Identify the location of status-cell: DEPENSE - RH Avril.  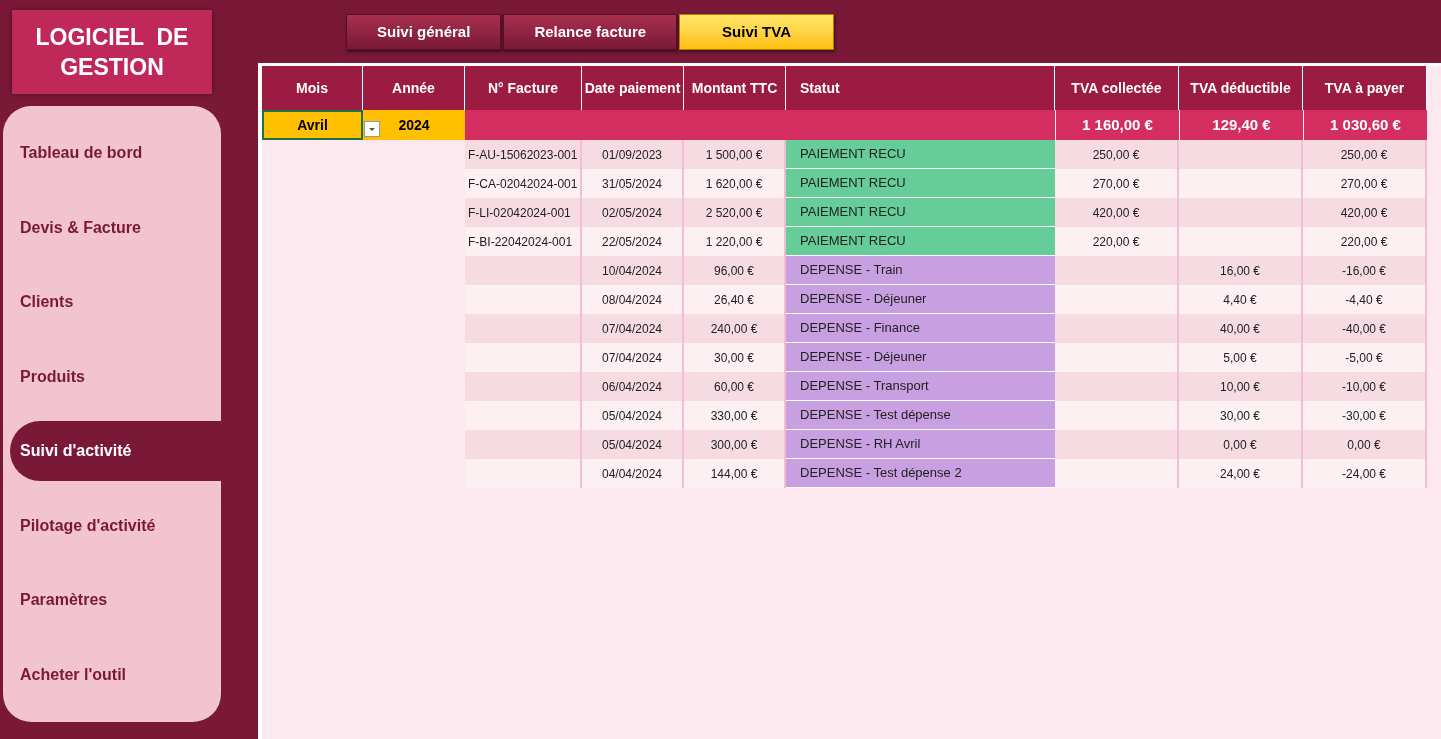
(920, 444).